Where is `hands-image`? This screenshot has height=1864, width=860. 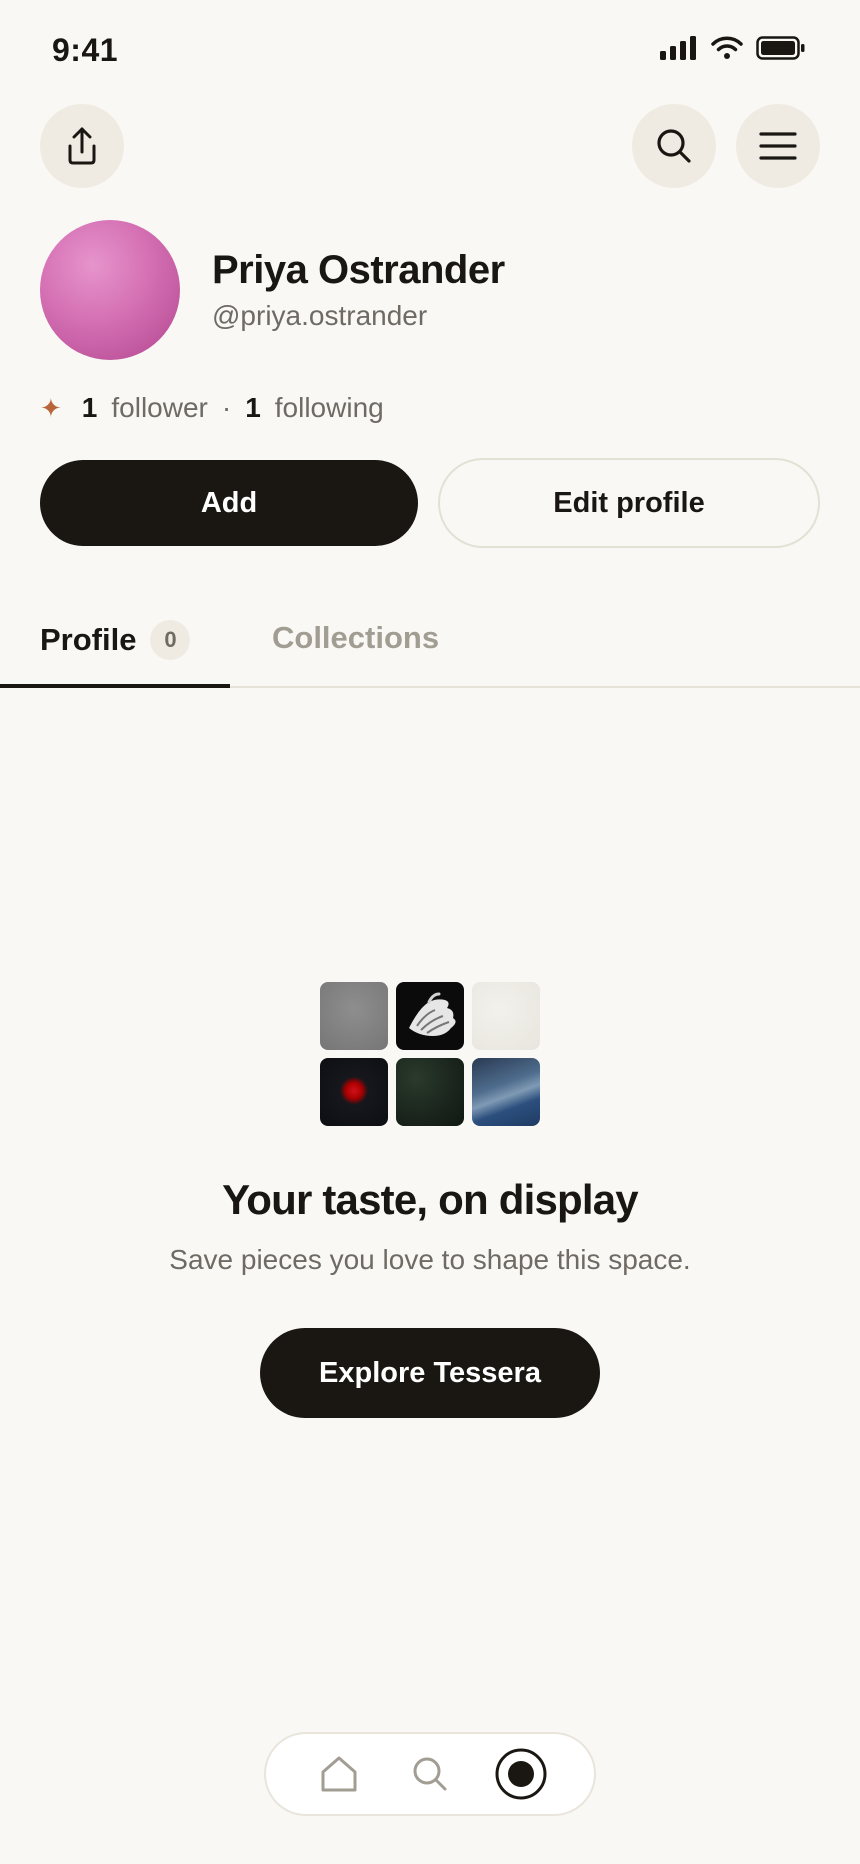 hands-image is located at coordinates (432, 1014).